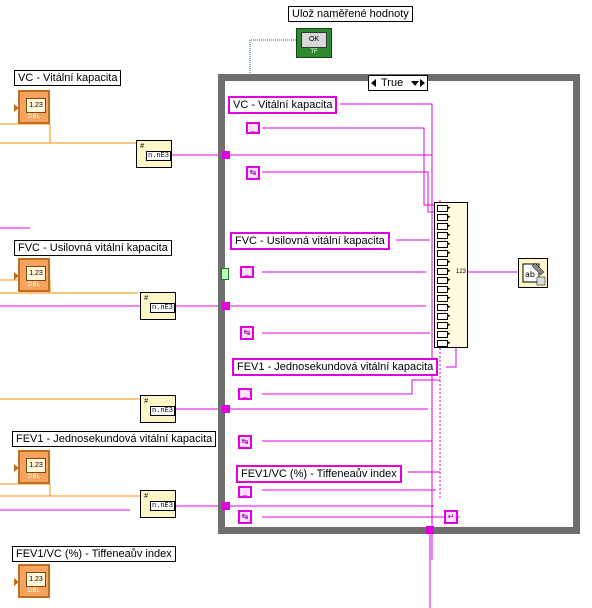  What do you see at coordinates (68, 78) in the screenshot?
I see `control-label-vc: VC - Vitální kapacita` at bounding box center [68, 78].